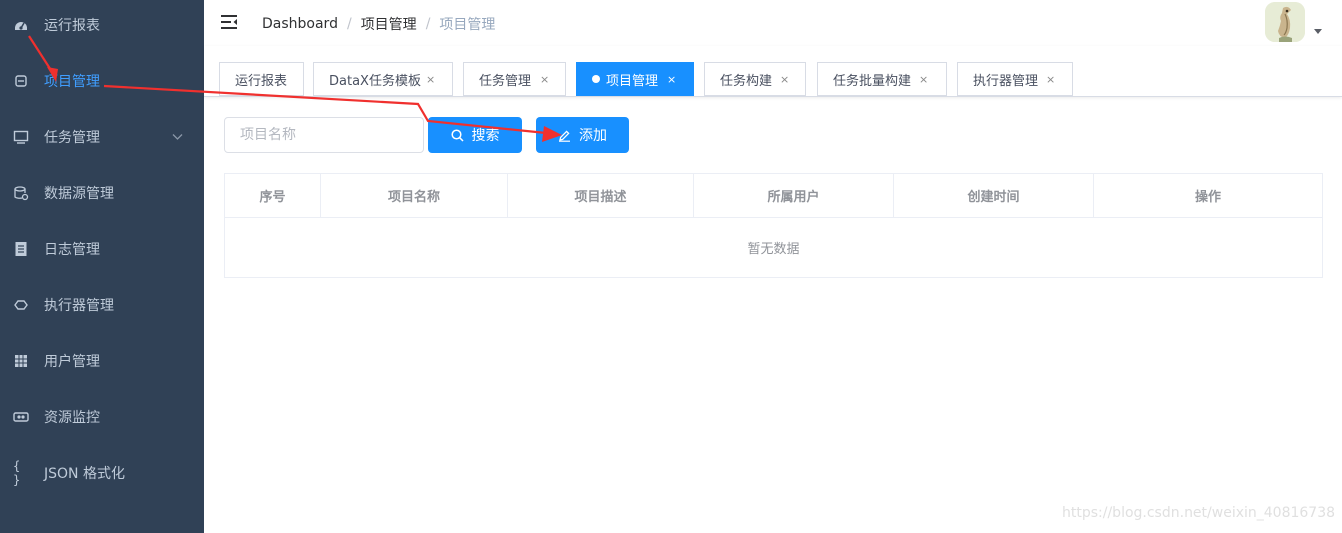 Image resolution: width=1342 pixels, height=533 pixels. Describe the element at coordinates (300, 24) in the screenshot. I see `breadcrumb-item-dashboard: Dashboard` at that location.